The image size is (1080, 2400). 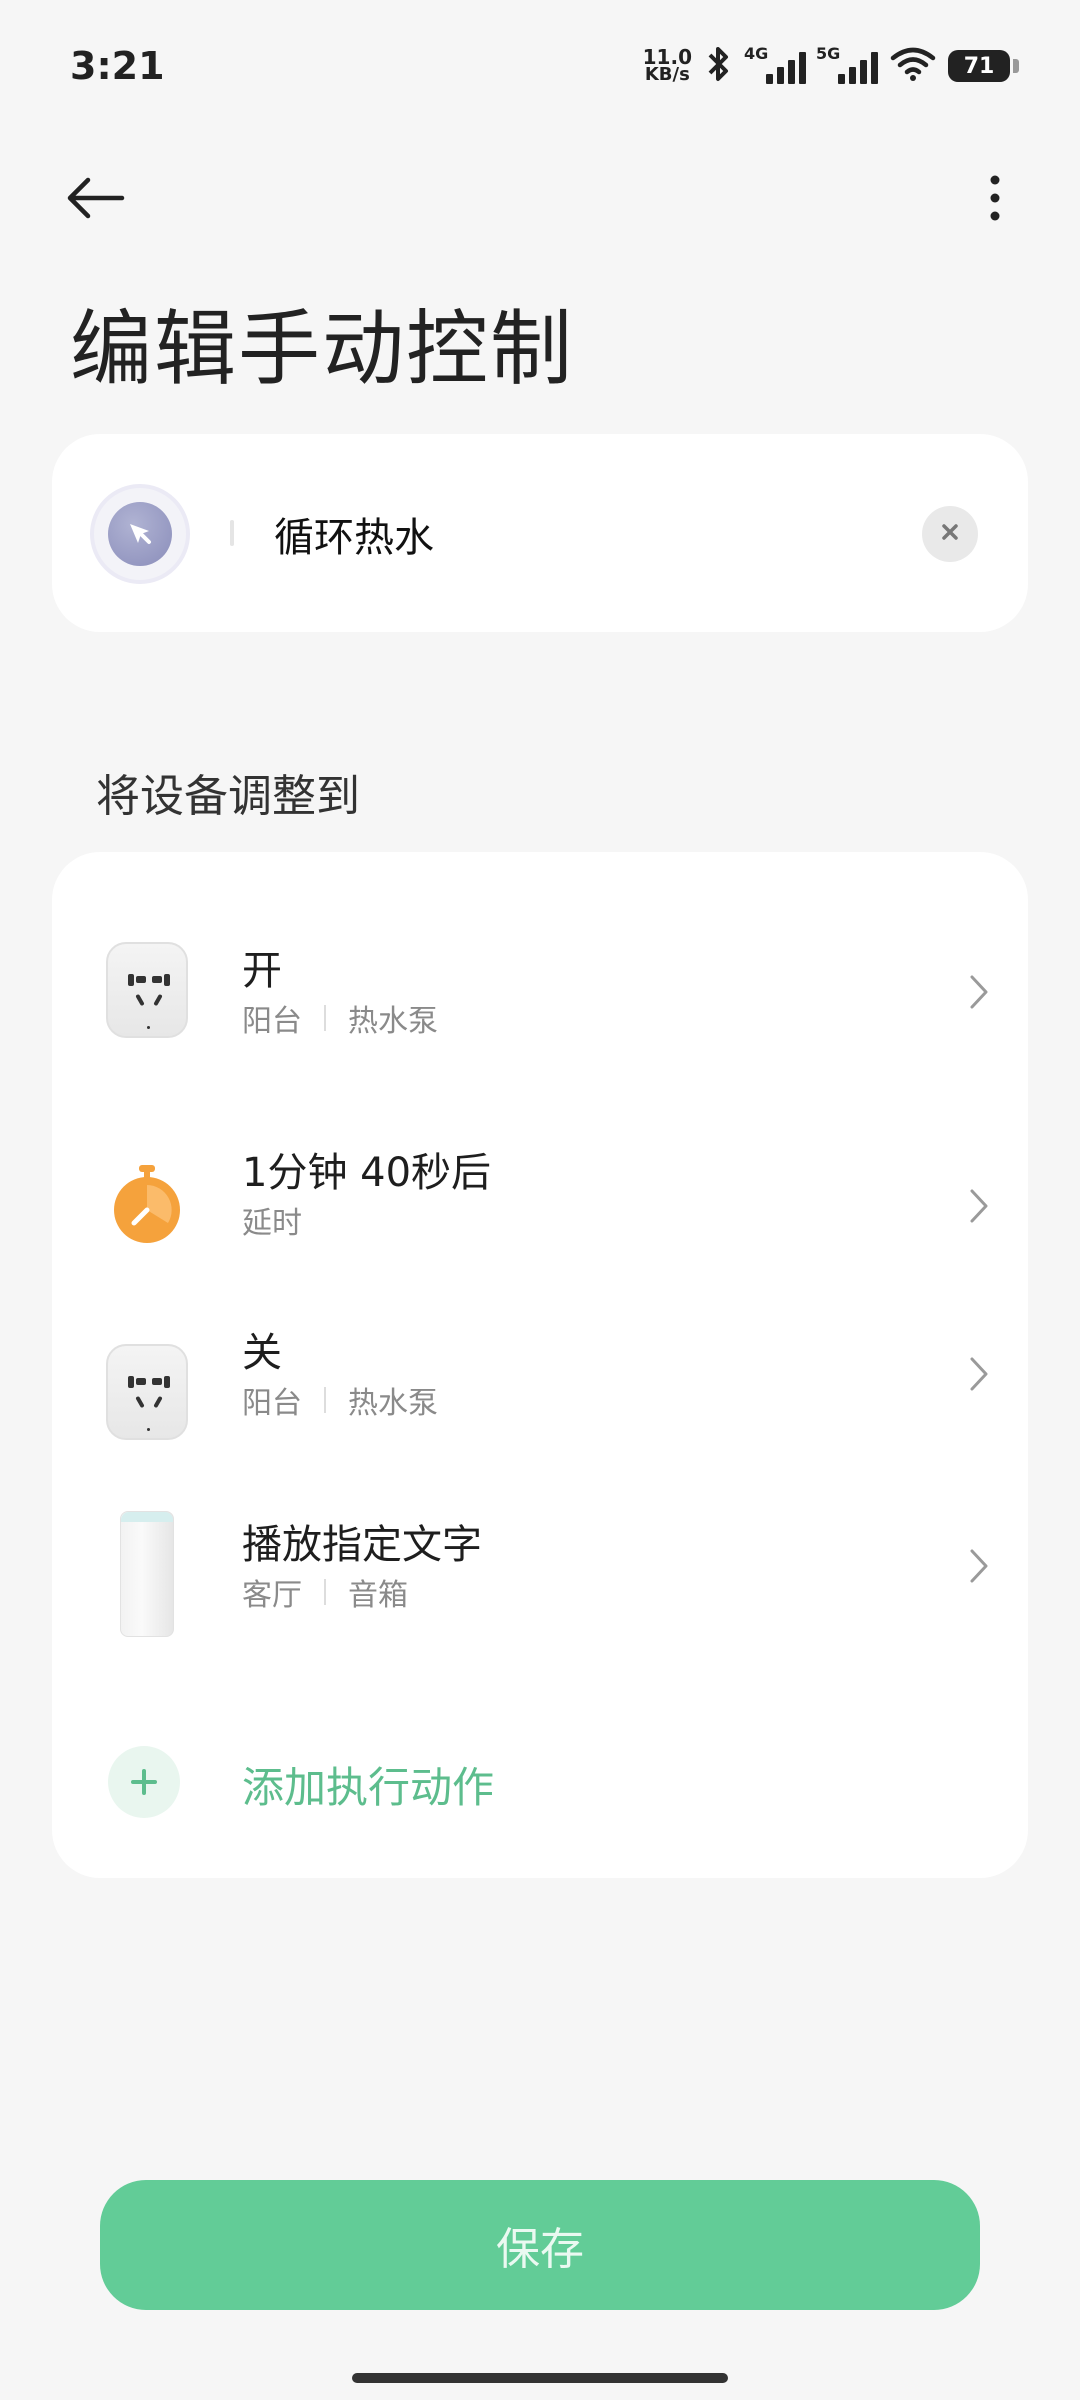 I want to click on name-divider, so click(x=232, y=533).